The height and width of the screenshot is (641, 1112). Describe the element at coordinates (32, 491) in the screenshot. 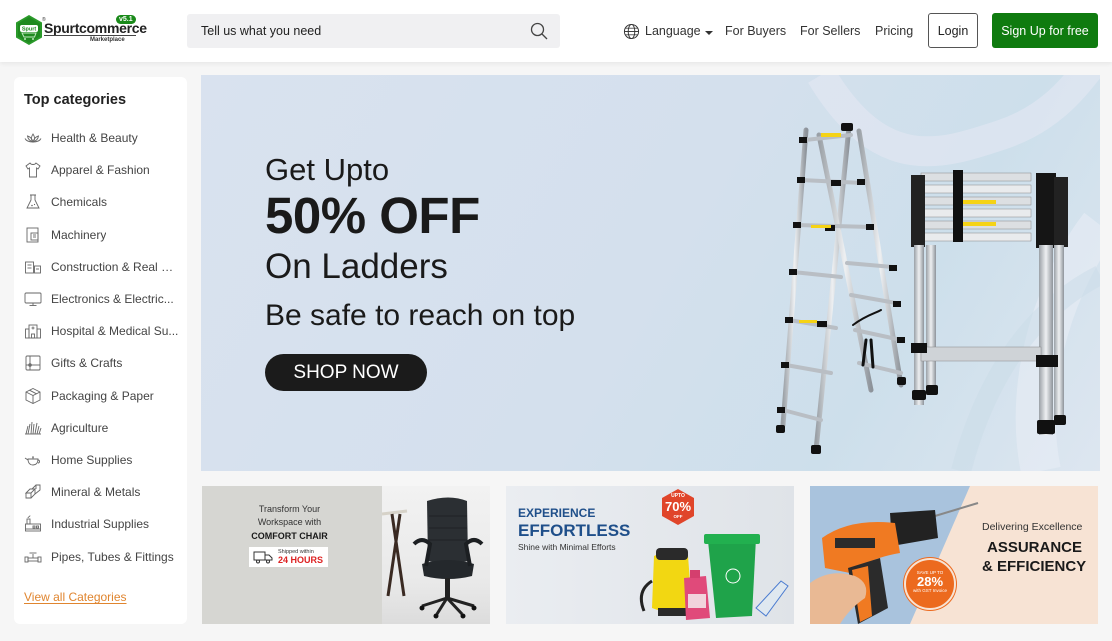

I see `ingots-icon` at that location.